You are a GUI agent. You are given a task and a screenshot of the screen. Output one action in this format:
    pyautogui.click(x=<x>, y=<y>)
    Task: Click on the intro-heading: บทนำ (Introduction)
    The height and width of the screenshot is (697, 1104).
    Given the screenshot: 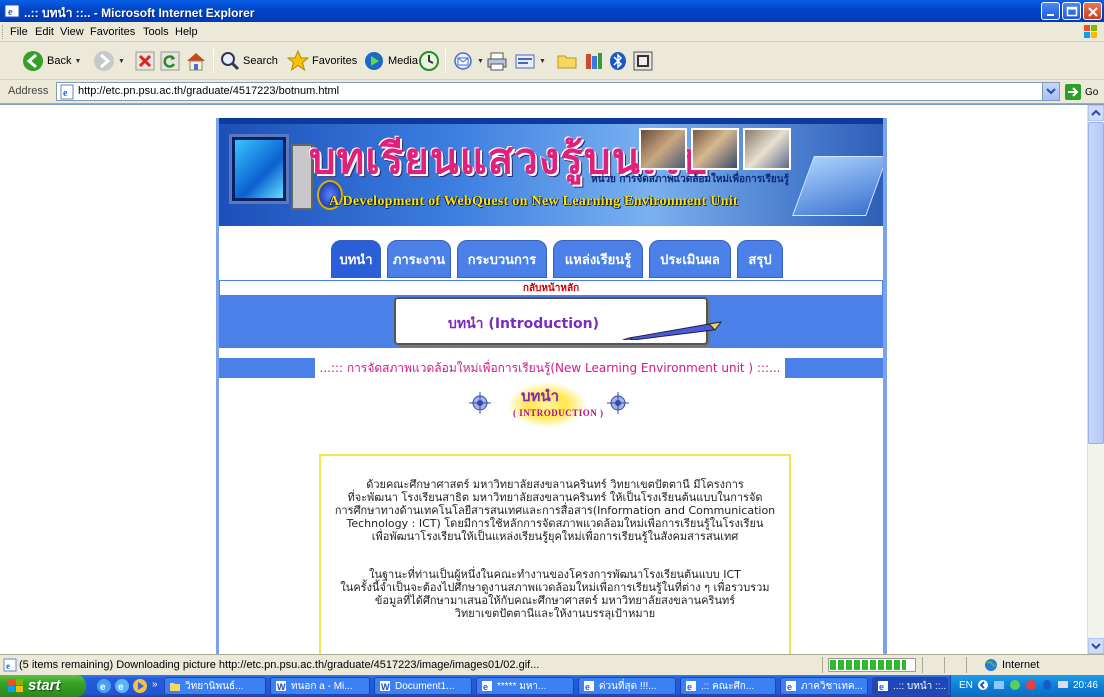 What is the action you would take?
    pyautogui.click(x=523, y=324)
    